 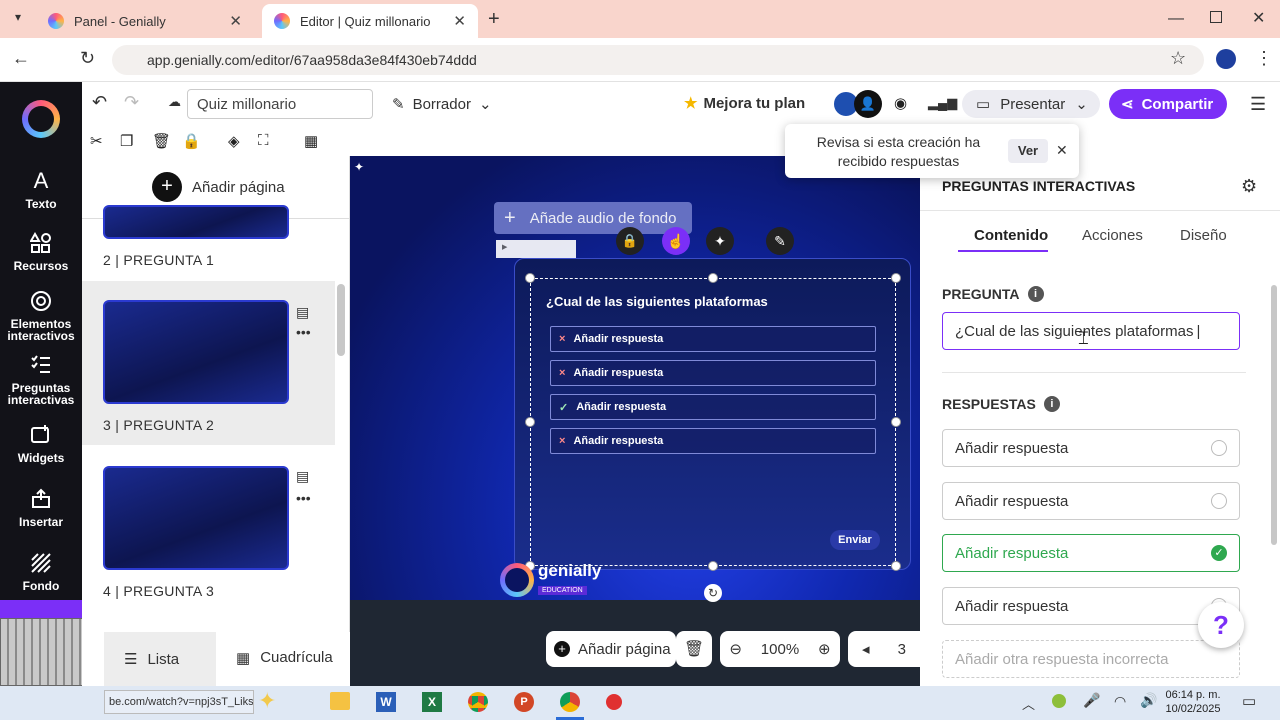 What do you see at coordinates (824, 649) in the screenshot?
I see `zoom-in-icon: ⊕` at bounding box center [824, 649].